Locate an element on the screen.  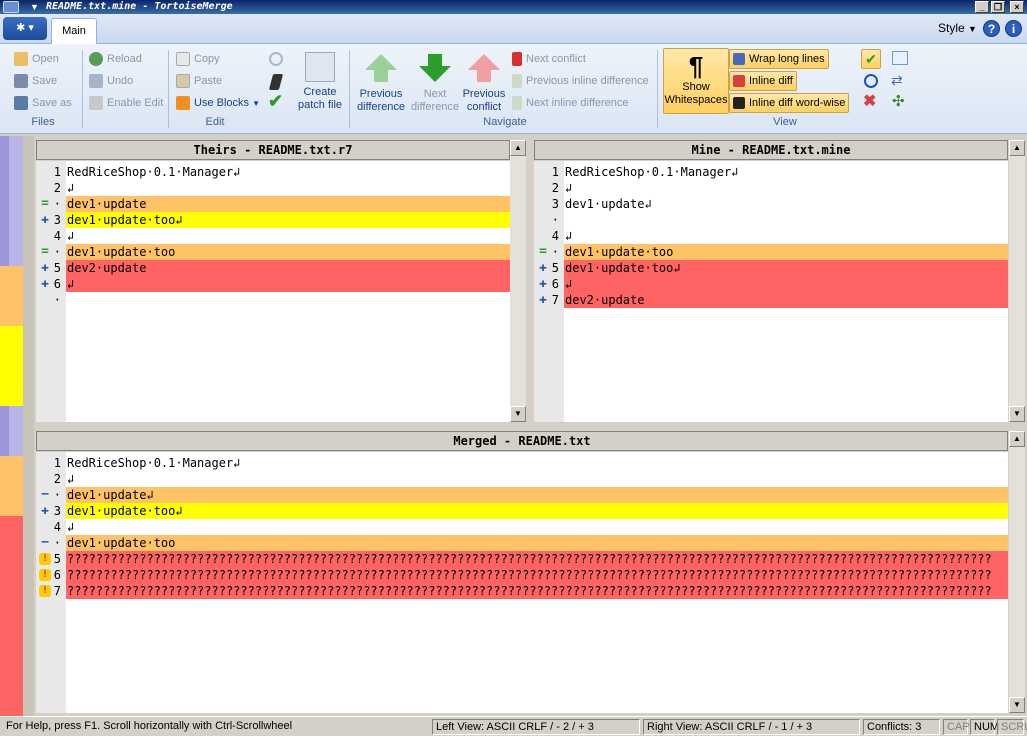
undo-button: Undo is located at coordinates (111, 81).